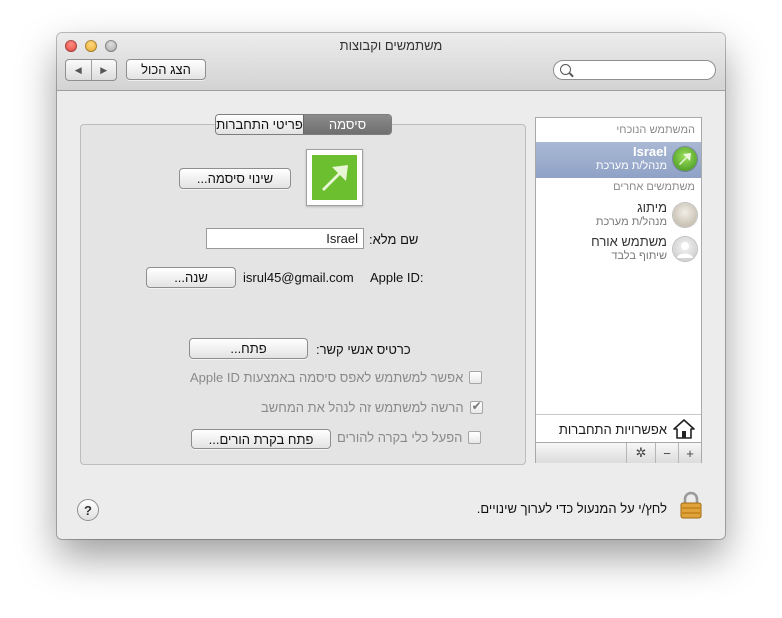 The height and width of the screenshot is (618, 782). What do you see at coordinates (475, 437) in the screenshot?
I see `enable-parental-checkbox` at bounding box center [475, 437].